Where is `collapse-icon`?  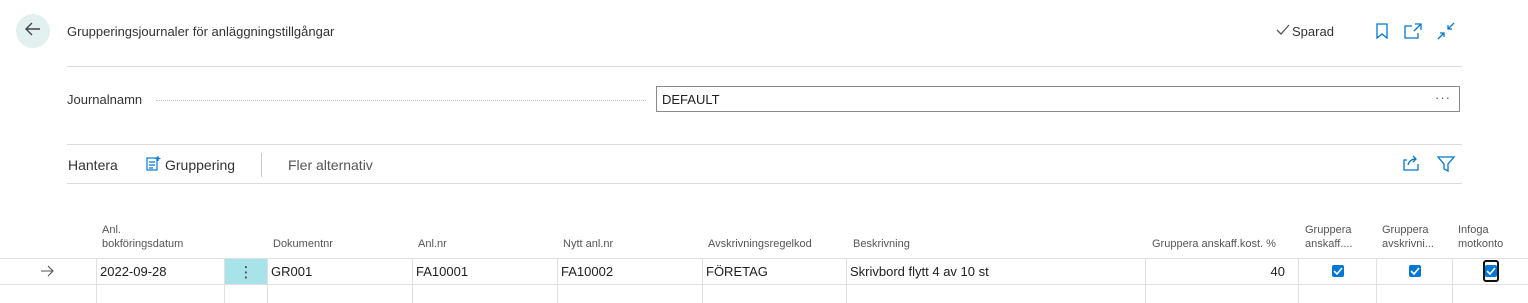
collapse-icon is located at coordinates (1446, 31).